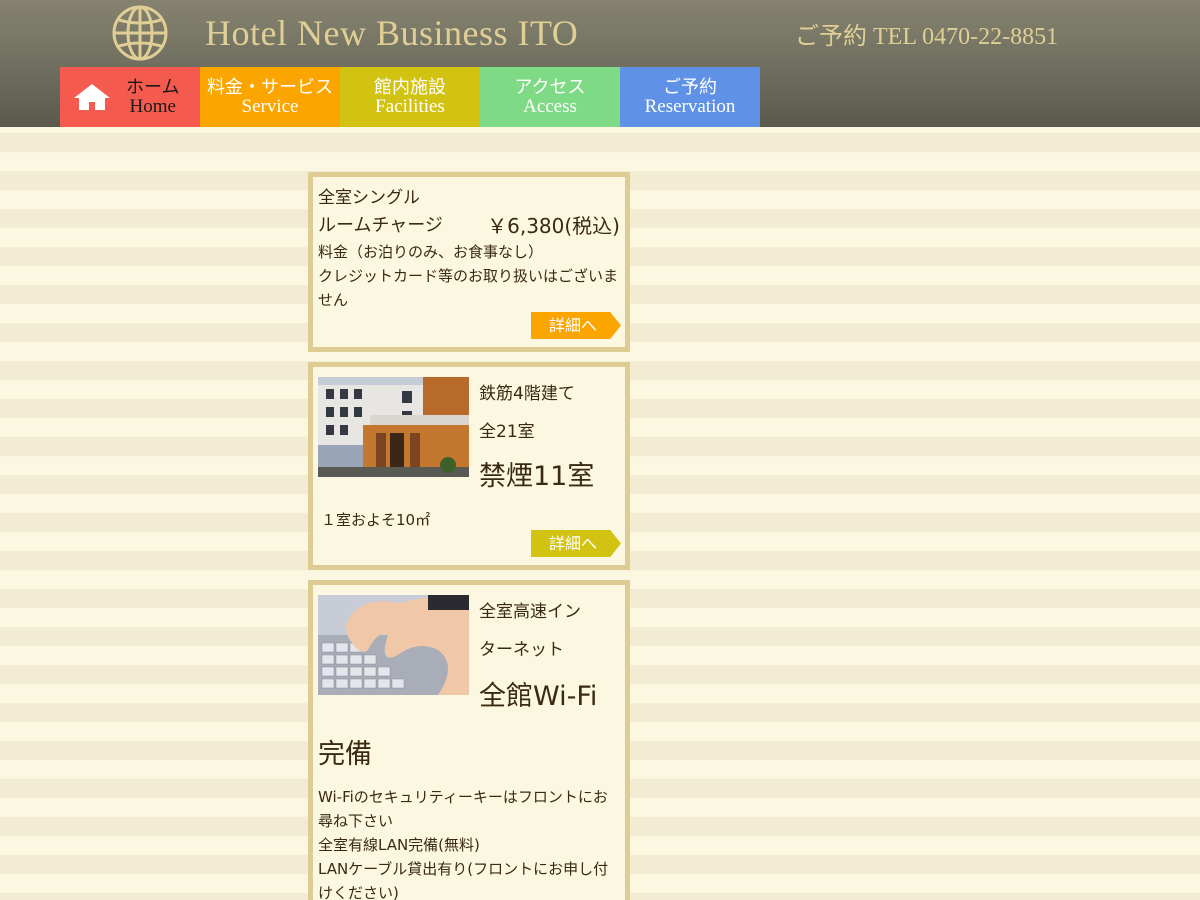 The image size is (1200, 900). I want to click on nav-facilities-en: Facilities, so click(410, 106).